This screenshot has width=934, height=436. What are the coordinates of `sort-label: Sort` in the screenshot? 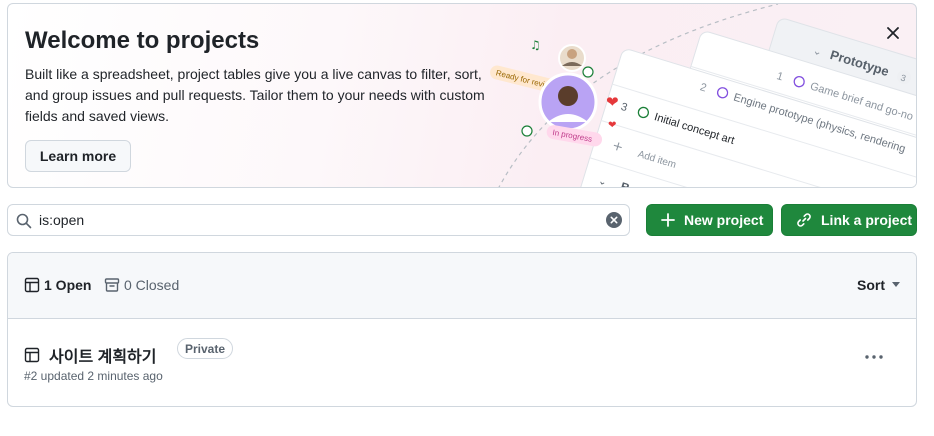 It's located at (871, 285).